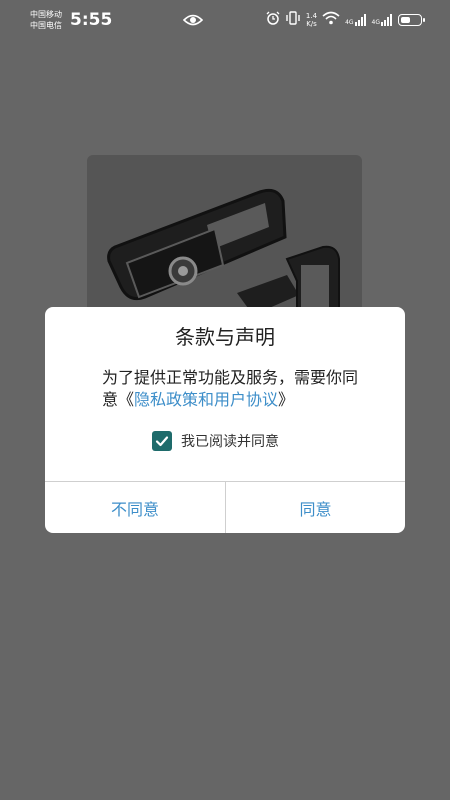 Image resolution: width=450 pixels, height=800 pixels. What do you see at coordinates (46, 14) in the screenshot?
I see `carrier-1: 中国移动` at bounding box center [46, 14].